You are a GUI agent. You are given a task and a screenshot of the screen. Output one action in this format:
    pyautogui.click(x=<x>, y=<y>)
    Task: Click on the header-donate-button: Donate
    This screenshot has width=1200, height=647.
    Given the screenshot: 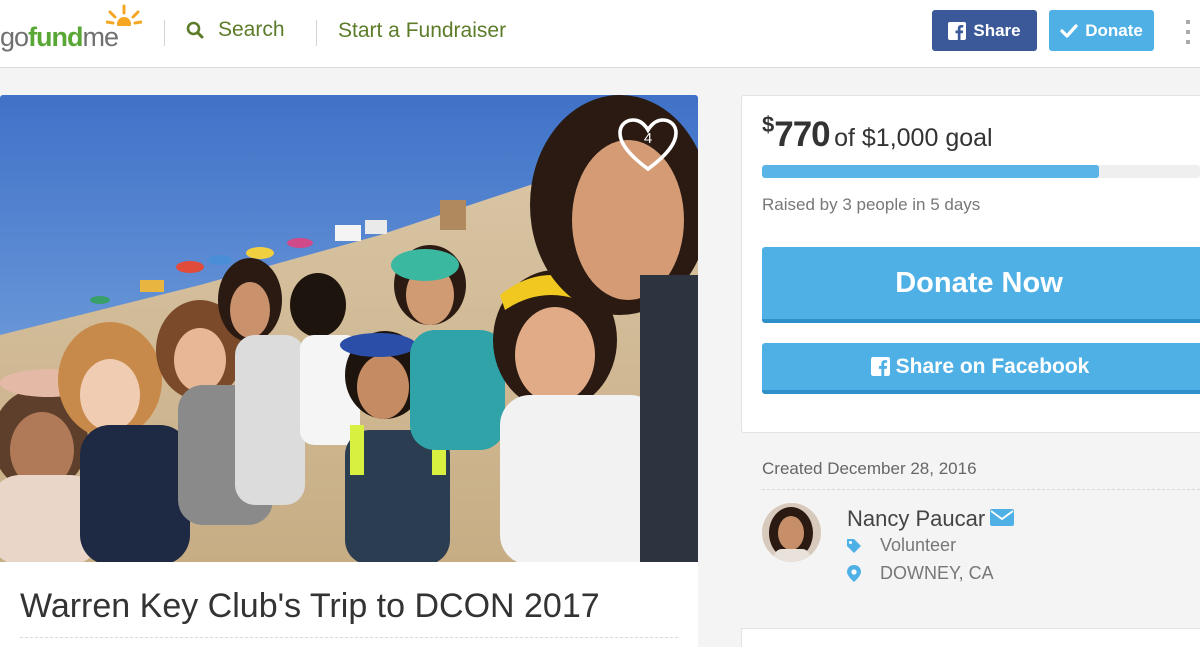 What is the action you would take?
    pyautogui.click(x=1101, y=30)
    